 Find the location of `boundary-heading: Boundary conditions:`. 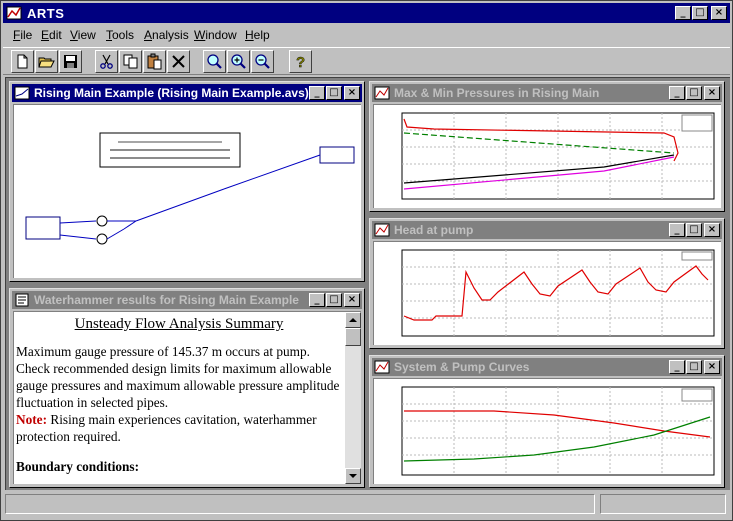

boundary-heading: Boundary conditions: is located at coordinates (78, 466).